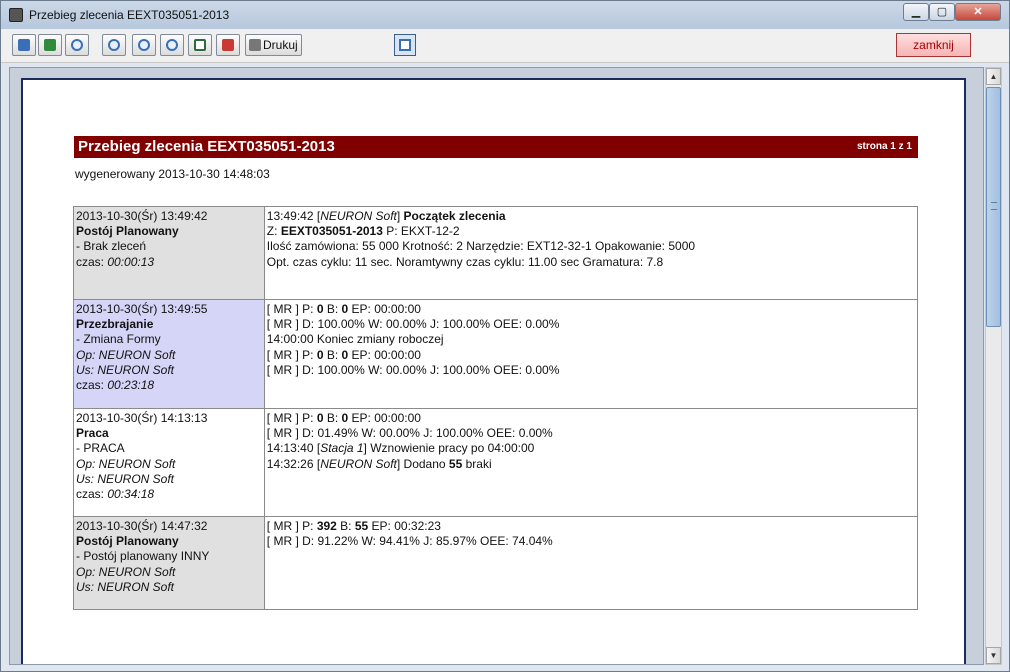 This screenshot has height=672, width=1010. What do you see at coordinates (169, 262) in the screenshot?
I see `event-duration: czas: 00:00:13` at bounding box center [169, 262].